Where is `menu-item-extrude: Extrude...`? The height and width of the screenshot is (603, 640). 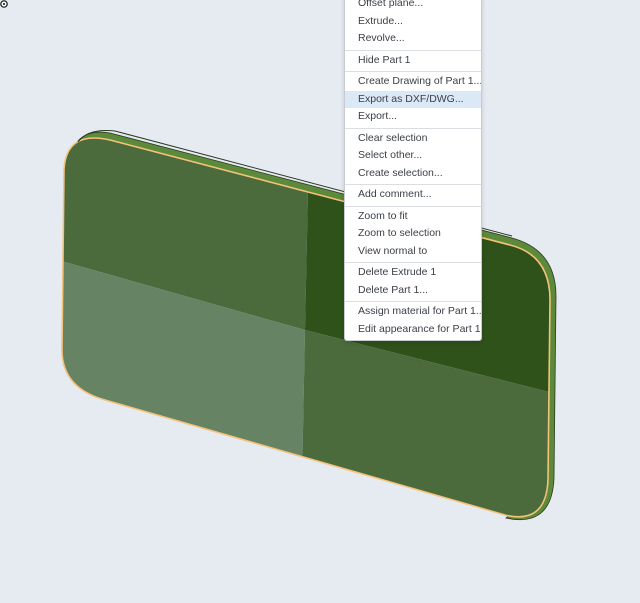
menu-item-extrude: Extrude... is located at coordinates (413, 22).